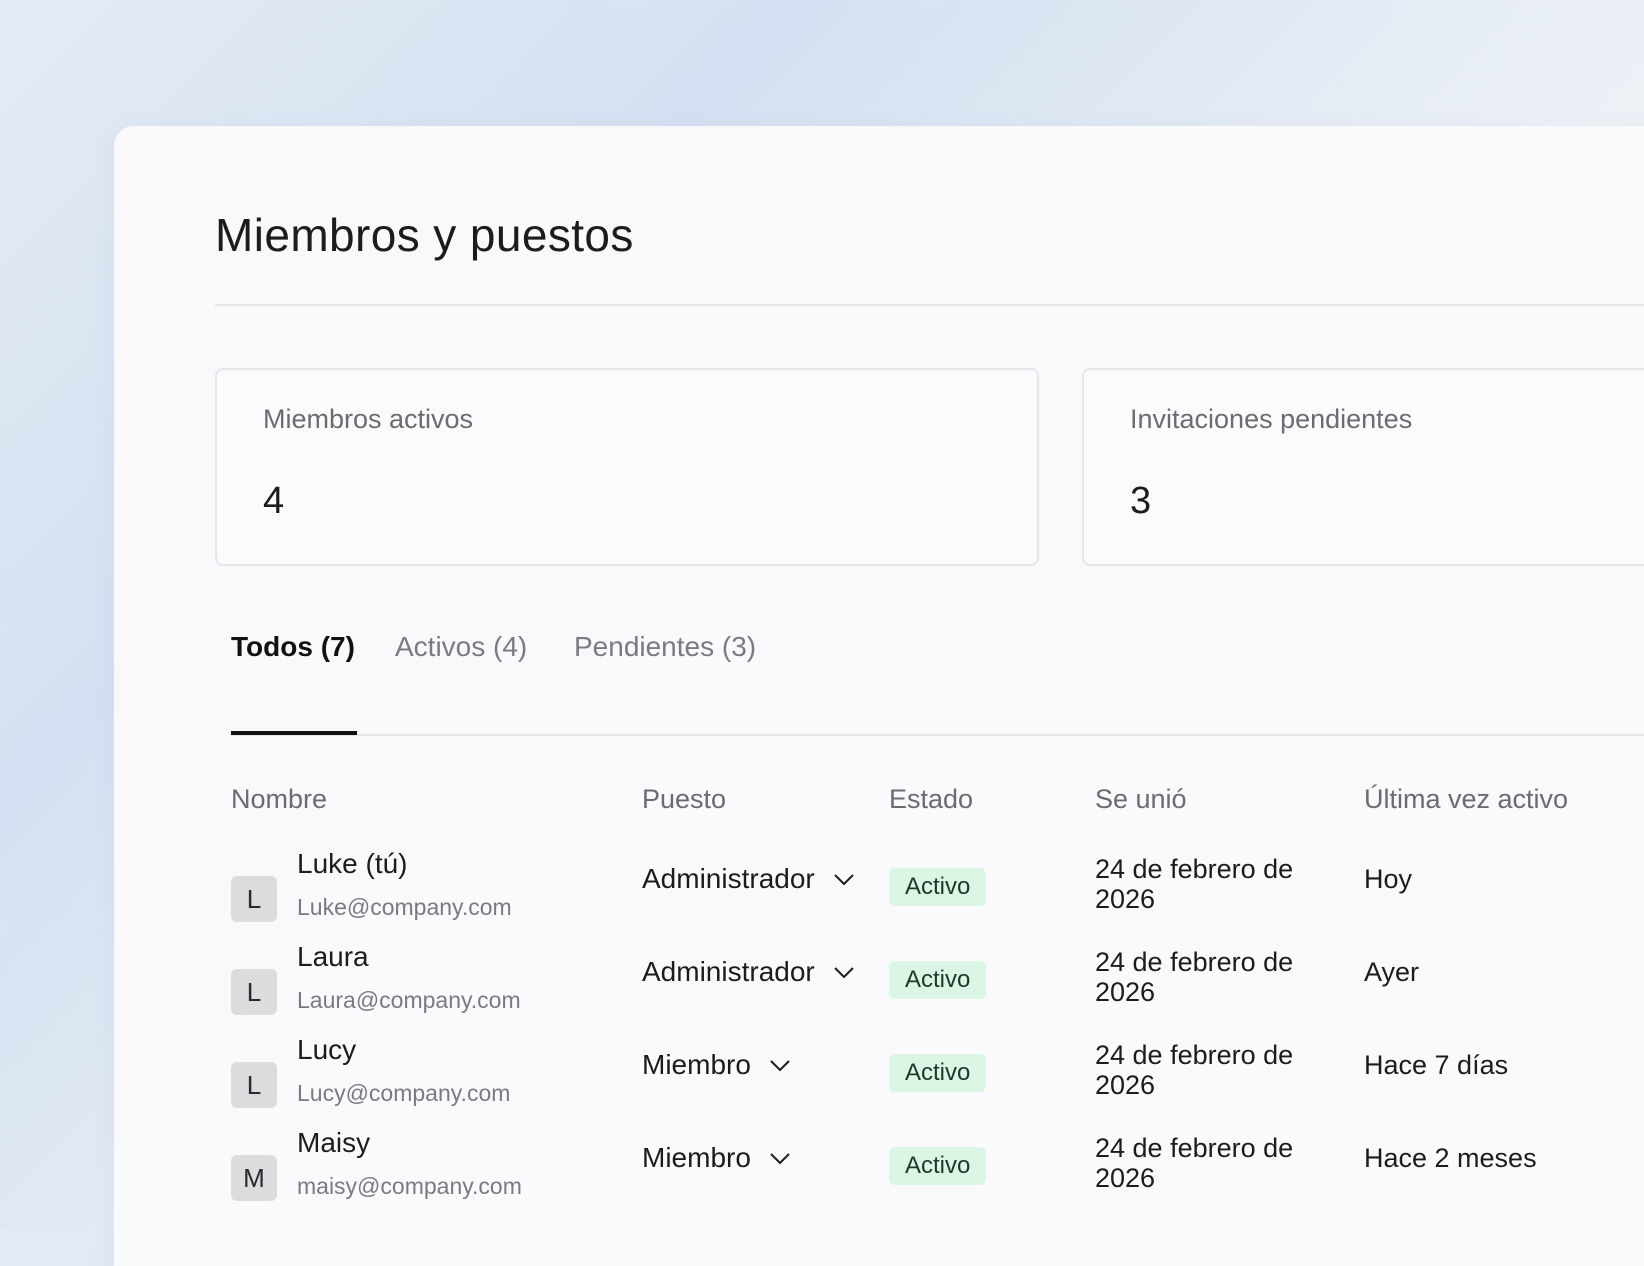 This screenshot has height=1266, width=1644. What do you see at coordinates (1271, 419) in the screenshot?
I see `stat-label: Invitaciones pendientes` at bounding box center [1271, 419].